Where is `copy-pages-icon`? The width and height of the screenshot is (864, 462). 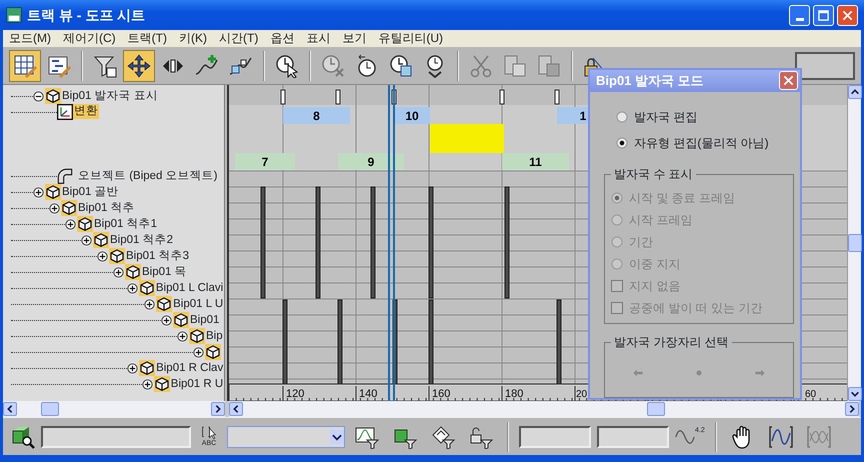 copy-pages-icon is located at coordinates (515, 66).